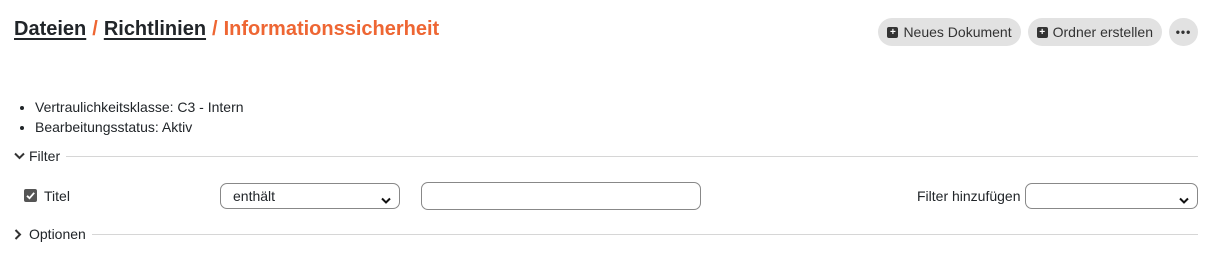  I want to click on add-filter-label: Filter hinzufügen, so click(969, 196).